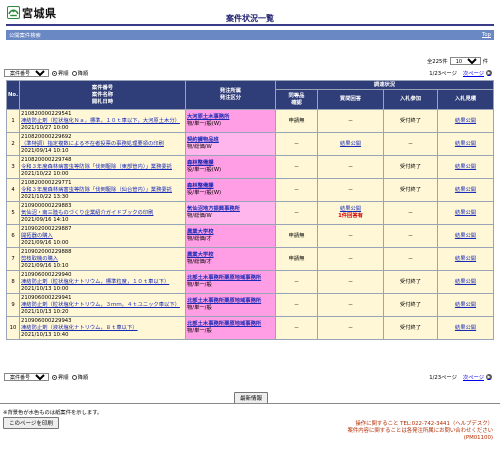  I want to click on case-date: 2021/09/16 10:10, so click(45, 265).